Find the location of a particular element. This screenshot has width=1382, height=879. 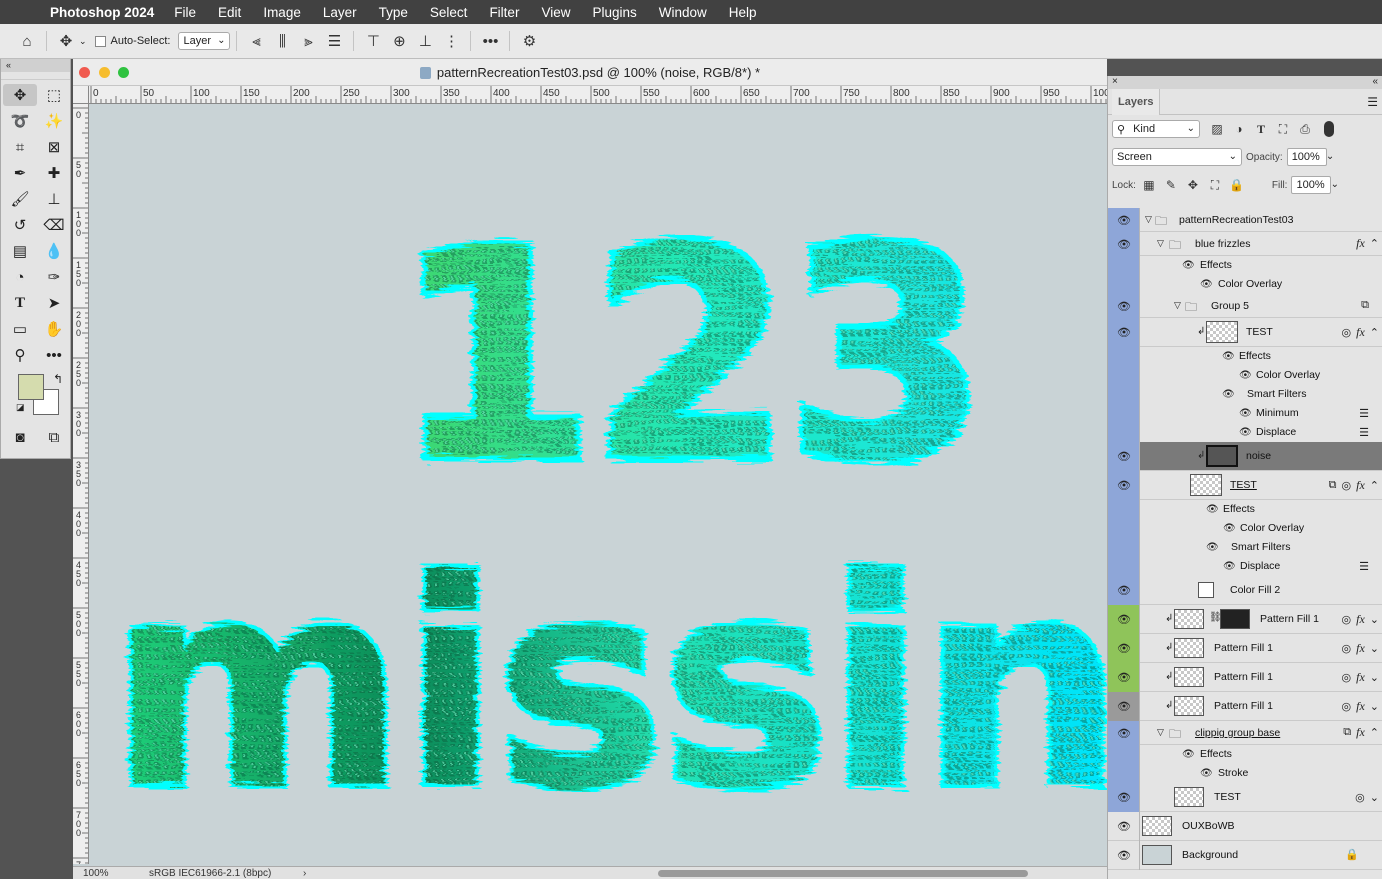

blend-mode-dropdown: Screen is located at coordinates (1177, 157).